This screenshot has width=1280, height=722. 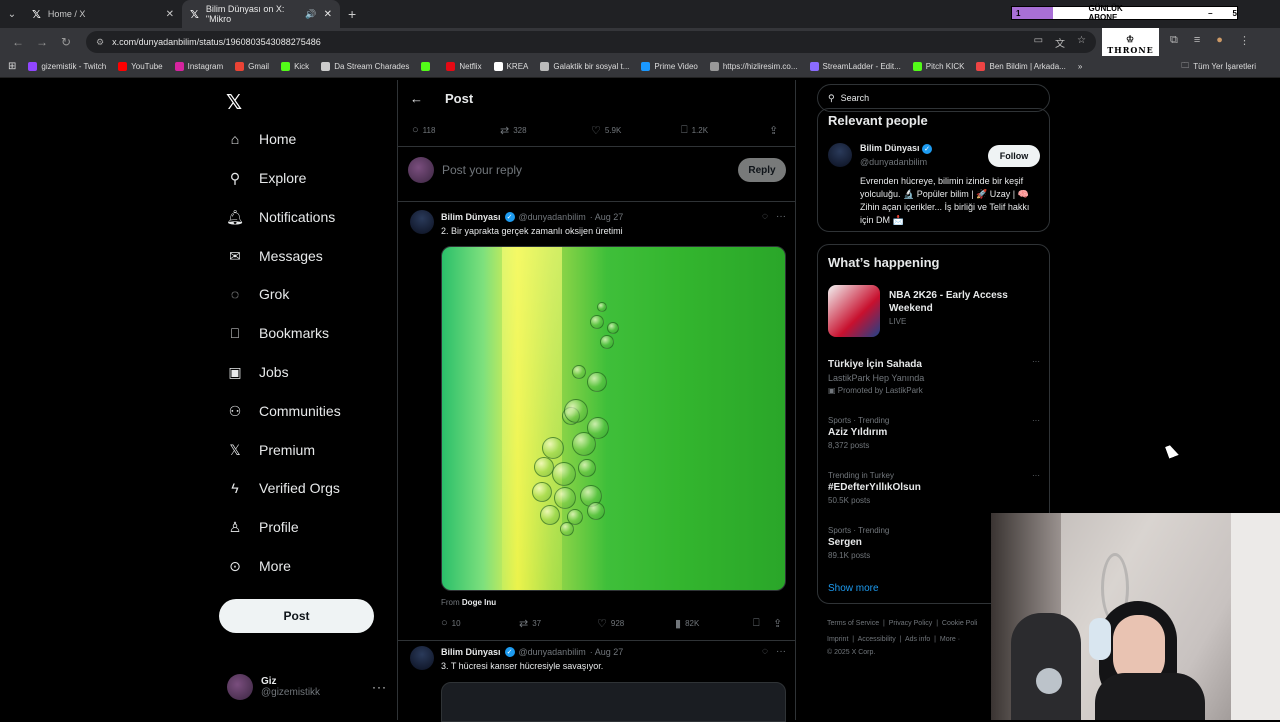 I want to click on bookmark-item: Pitch KICK, so click(x=938, y=66).